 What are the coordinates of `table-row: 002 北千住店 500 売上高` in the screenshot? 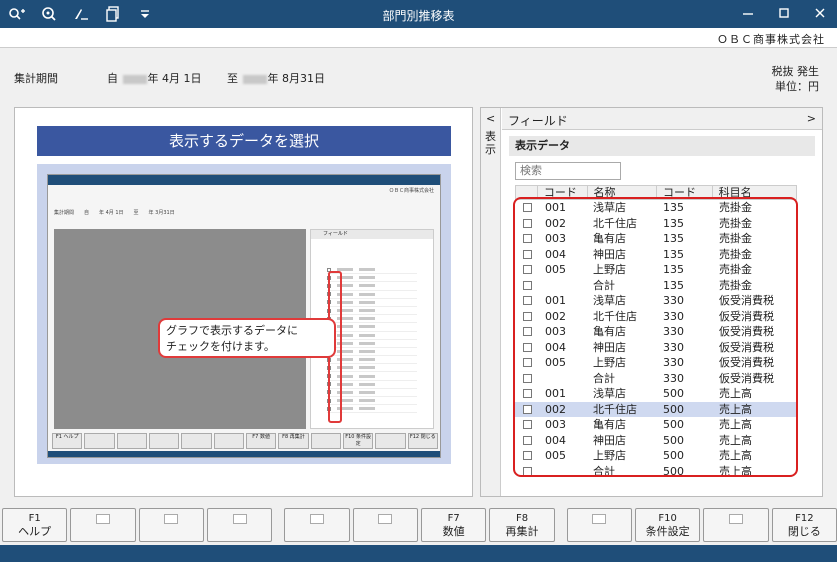 It's located at (656, 409).